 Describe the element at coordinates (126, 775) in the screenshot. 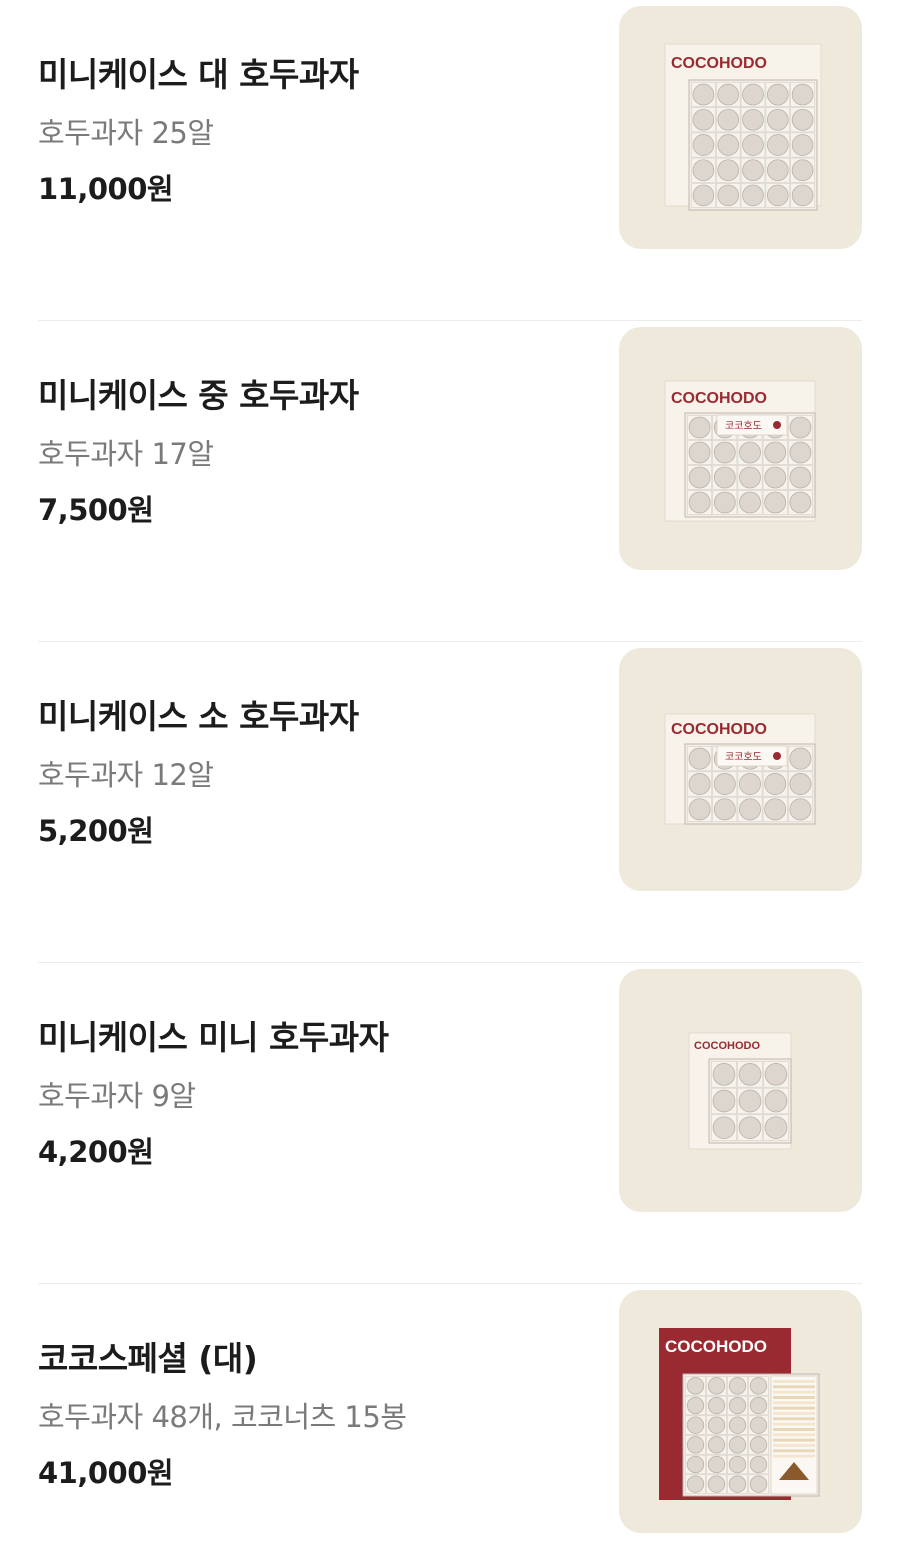

I see `item-description: 호두과자 12알` at that location.